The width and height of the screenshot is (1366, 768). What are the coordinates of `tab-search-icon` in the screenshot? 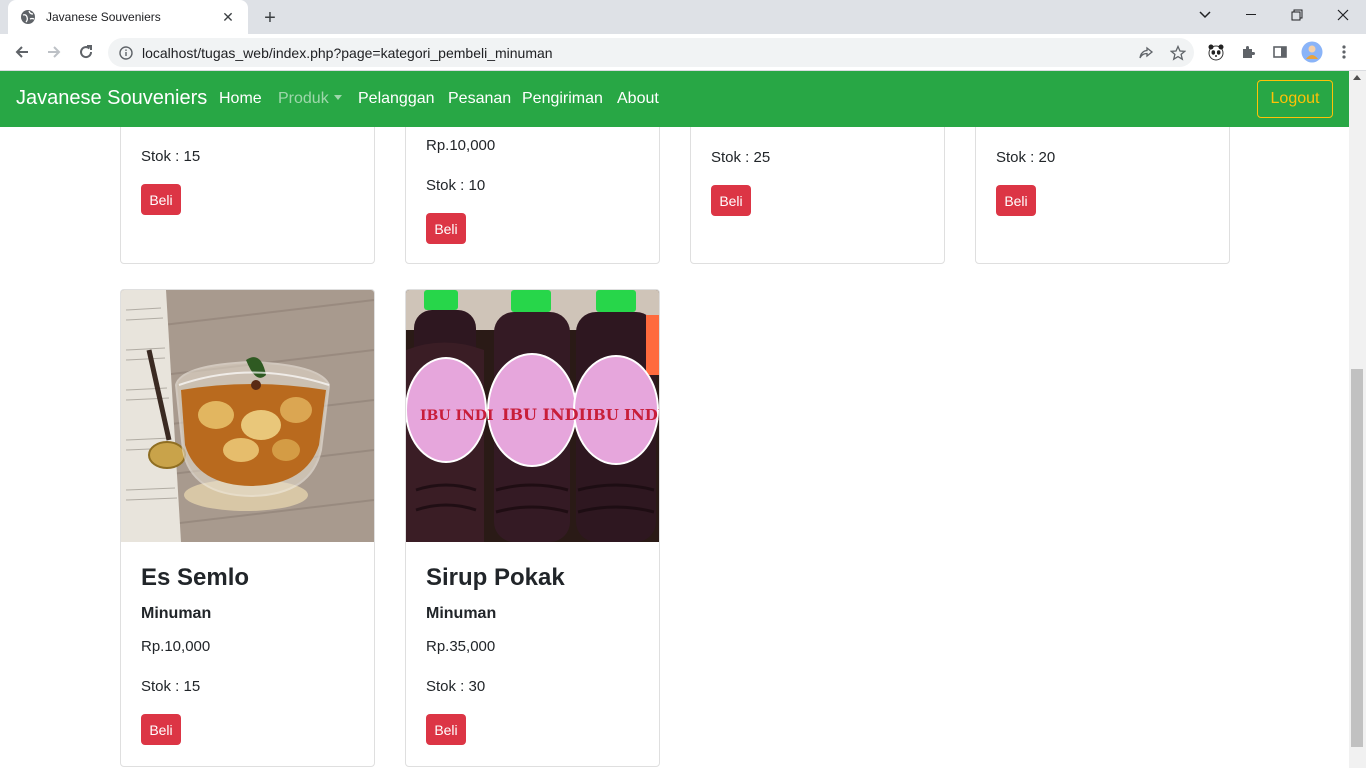 It's located at (1205, 15).